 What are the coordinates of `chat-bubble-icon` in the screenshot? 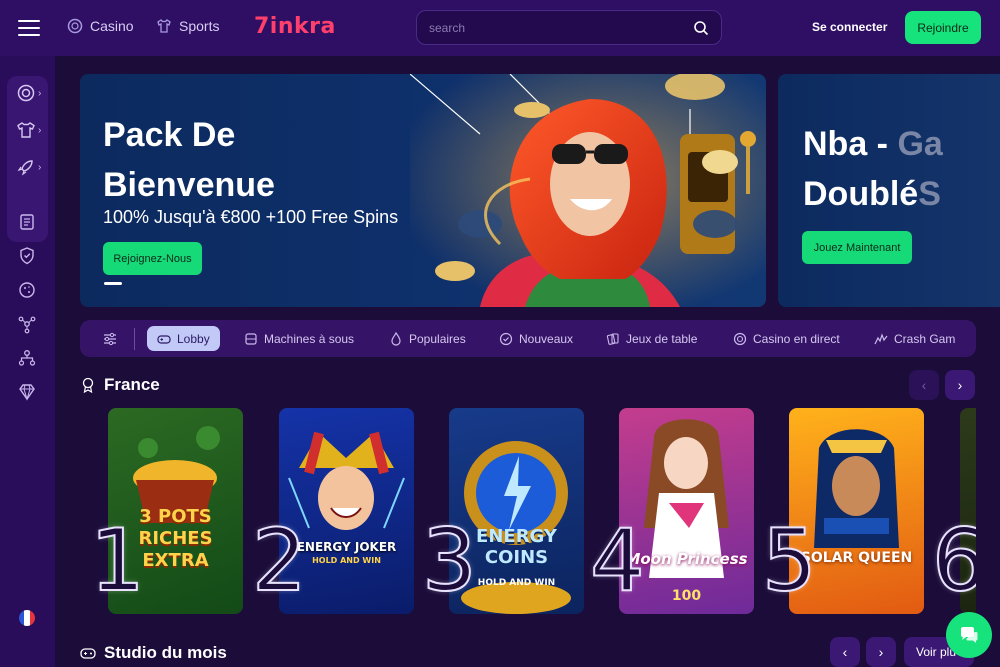 It's located at (969, 635).